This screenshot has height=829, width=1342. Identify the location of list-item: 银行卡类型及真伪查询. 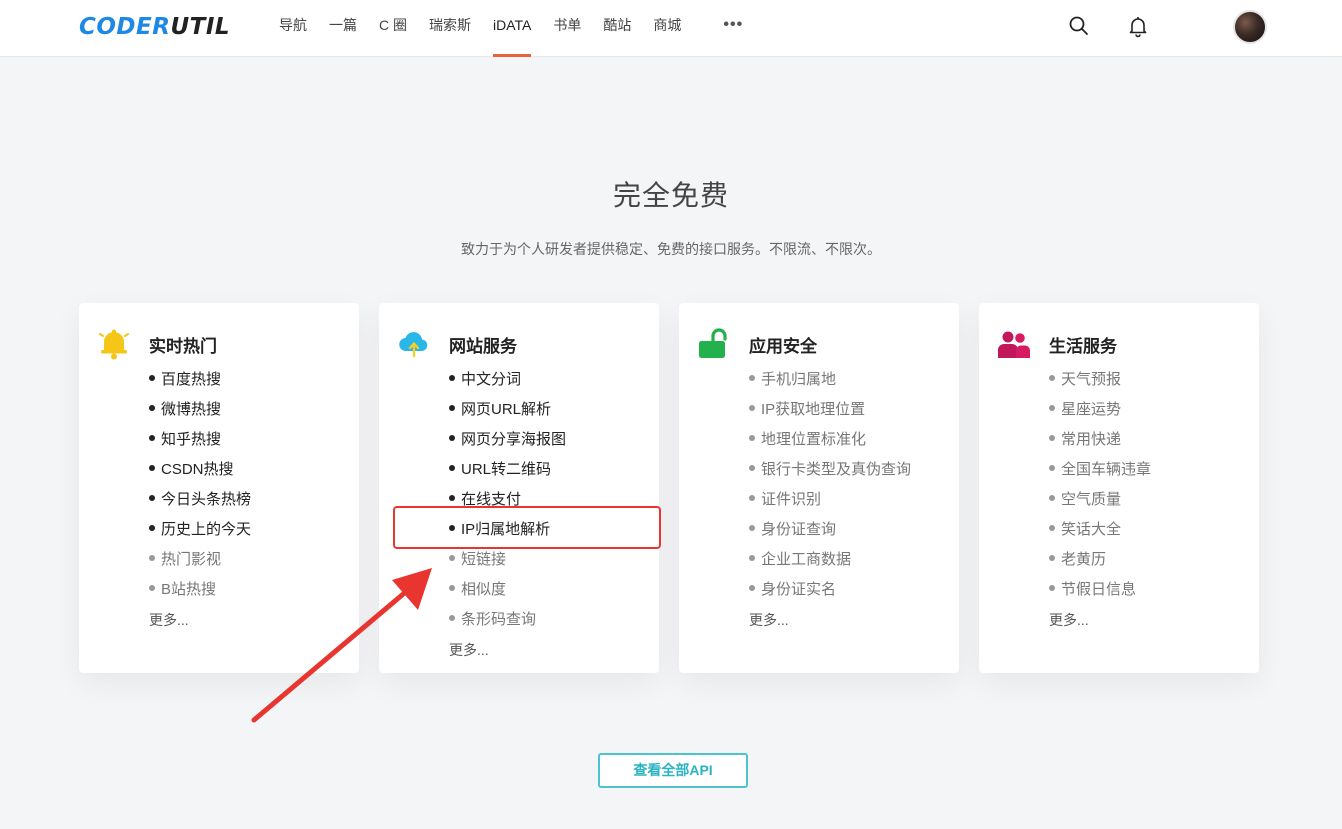
(830, 470).